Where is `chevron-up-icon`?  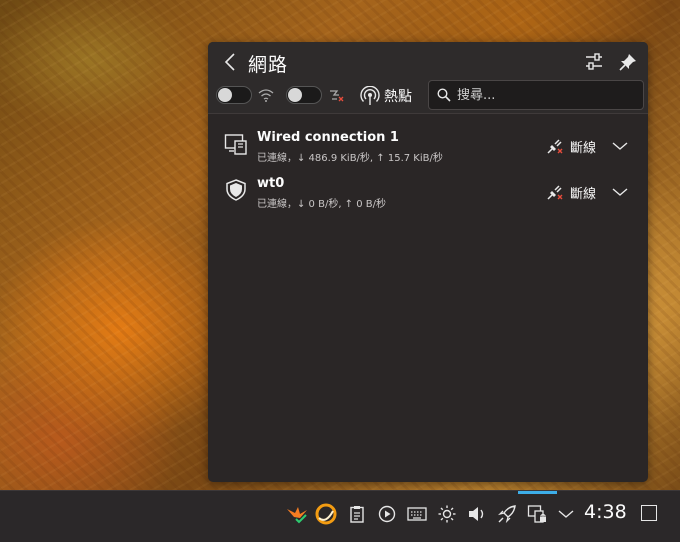
chevron-up-icon is located at coordinates (566, 514).